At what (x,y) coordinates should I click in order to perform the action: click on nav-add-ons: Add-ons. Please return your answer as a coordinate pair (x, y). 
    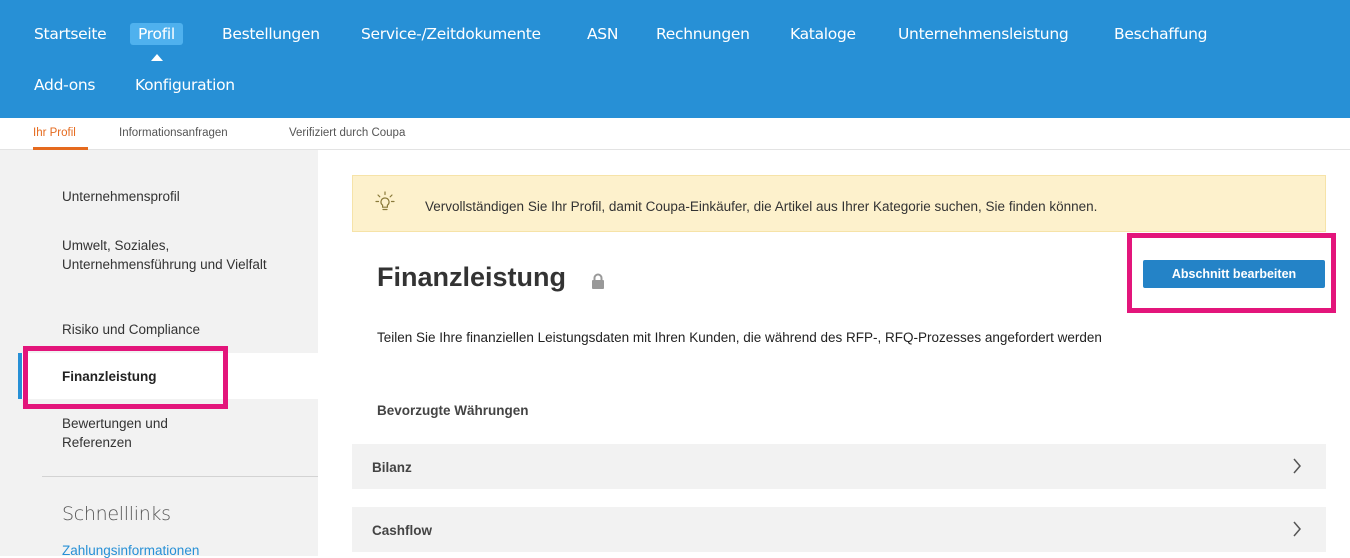
    Looking at the image, I should click on (64, 85).